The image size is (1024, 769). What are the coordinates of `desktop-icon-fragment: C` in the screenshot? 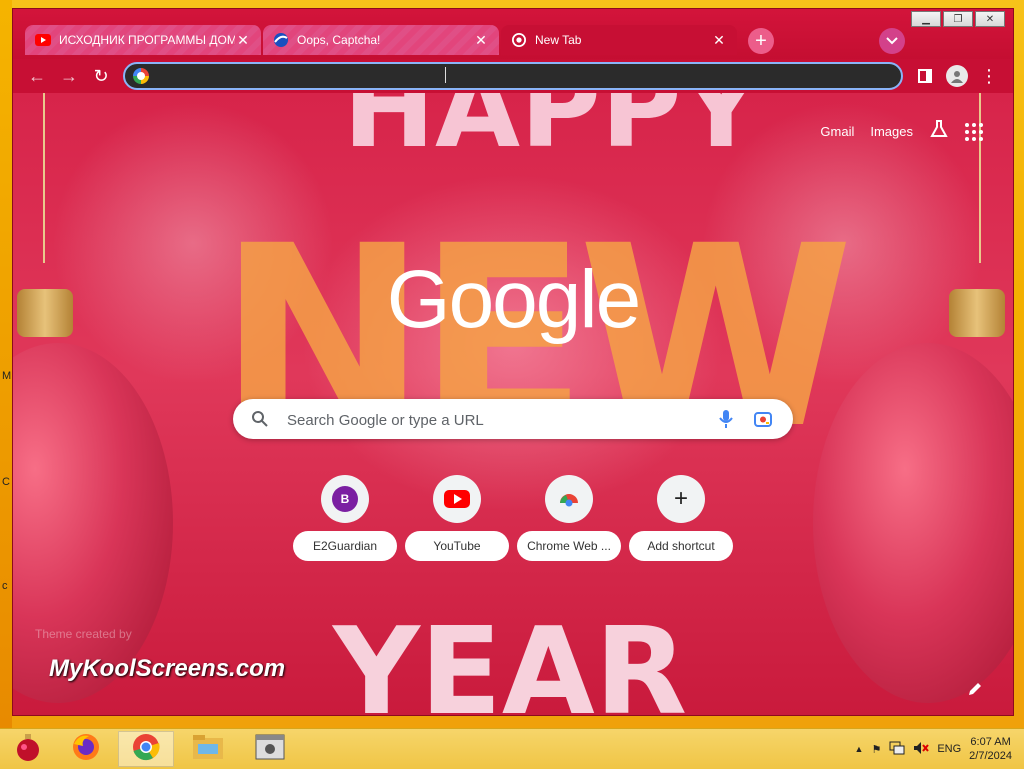 It's located at (6, 482).